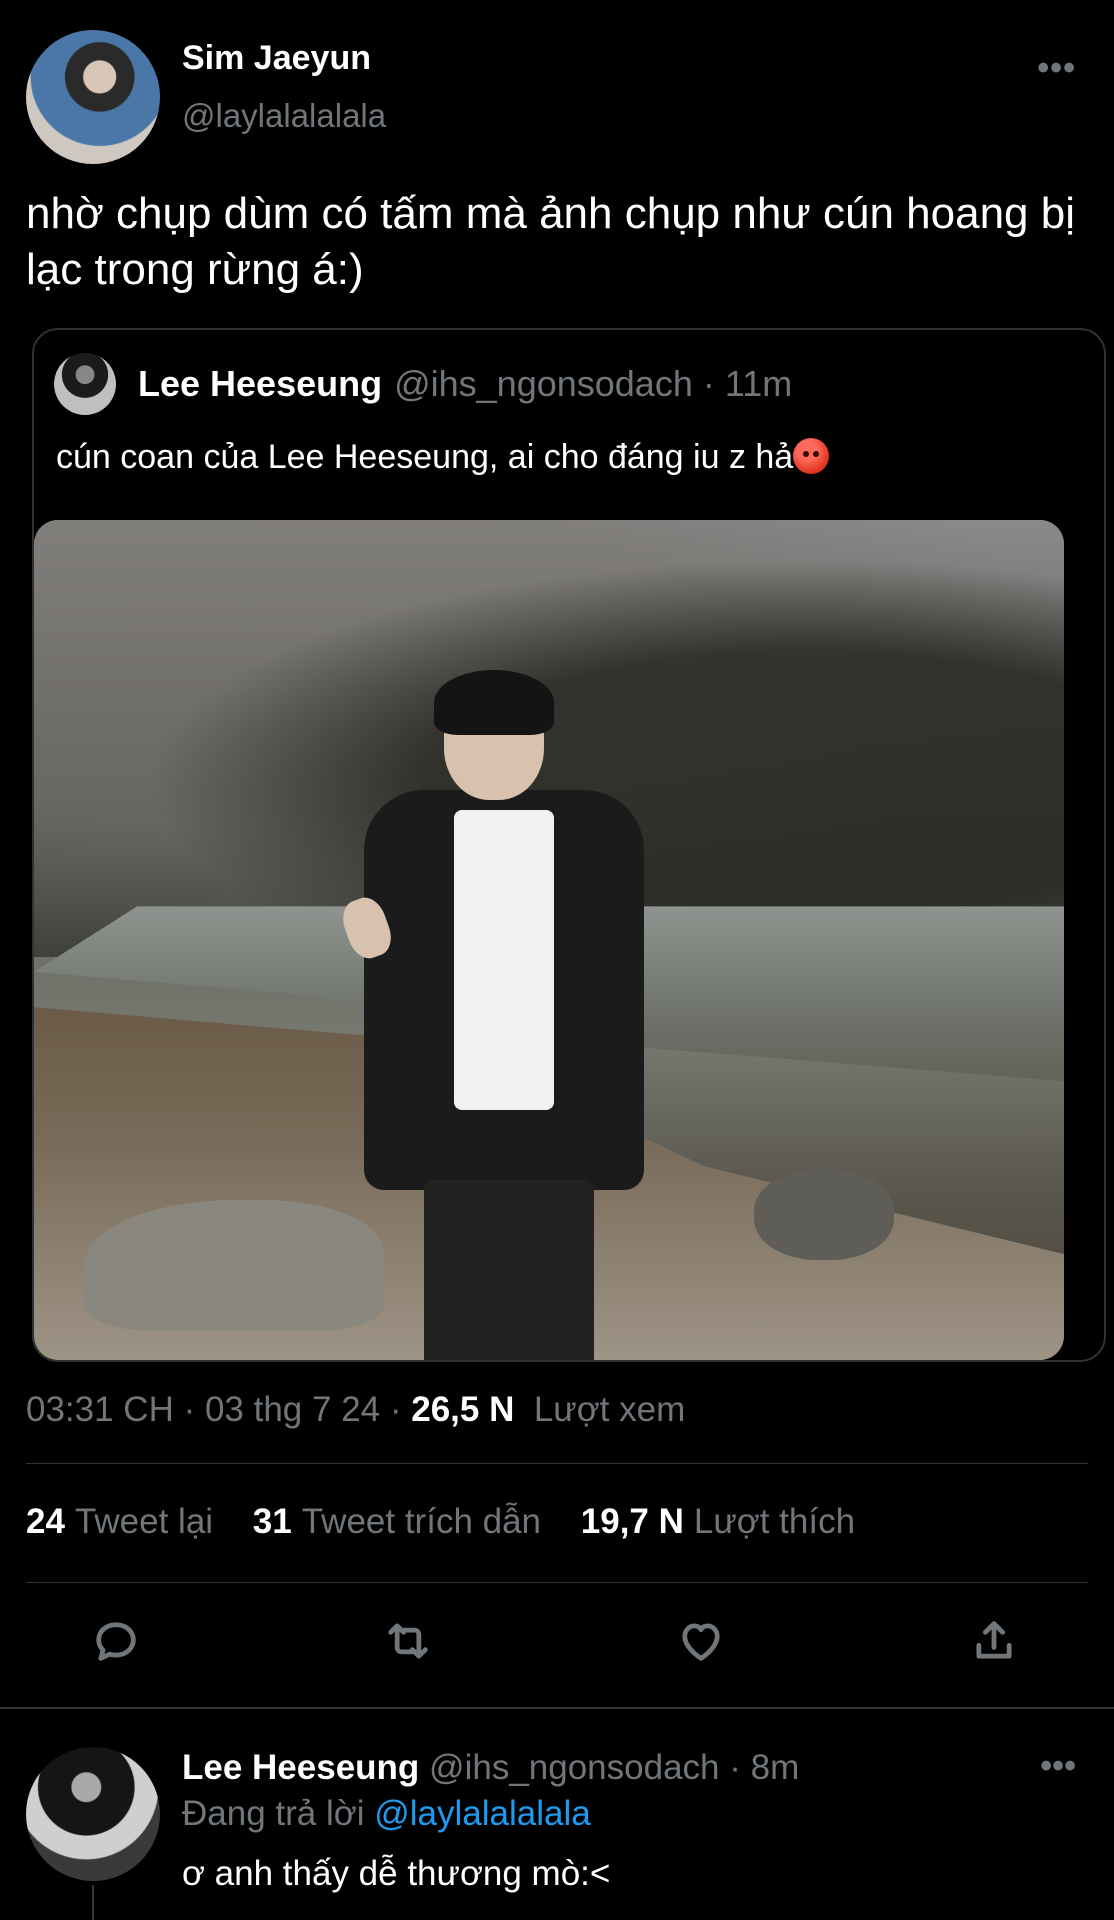  Describe the element at coordinates (614, 1767) in the screenshot. I see `reply-author-meta: @ihs_ngonsodach · 8m` at that location.